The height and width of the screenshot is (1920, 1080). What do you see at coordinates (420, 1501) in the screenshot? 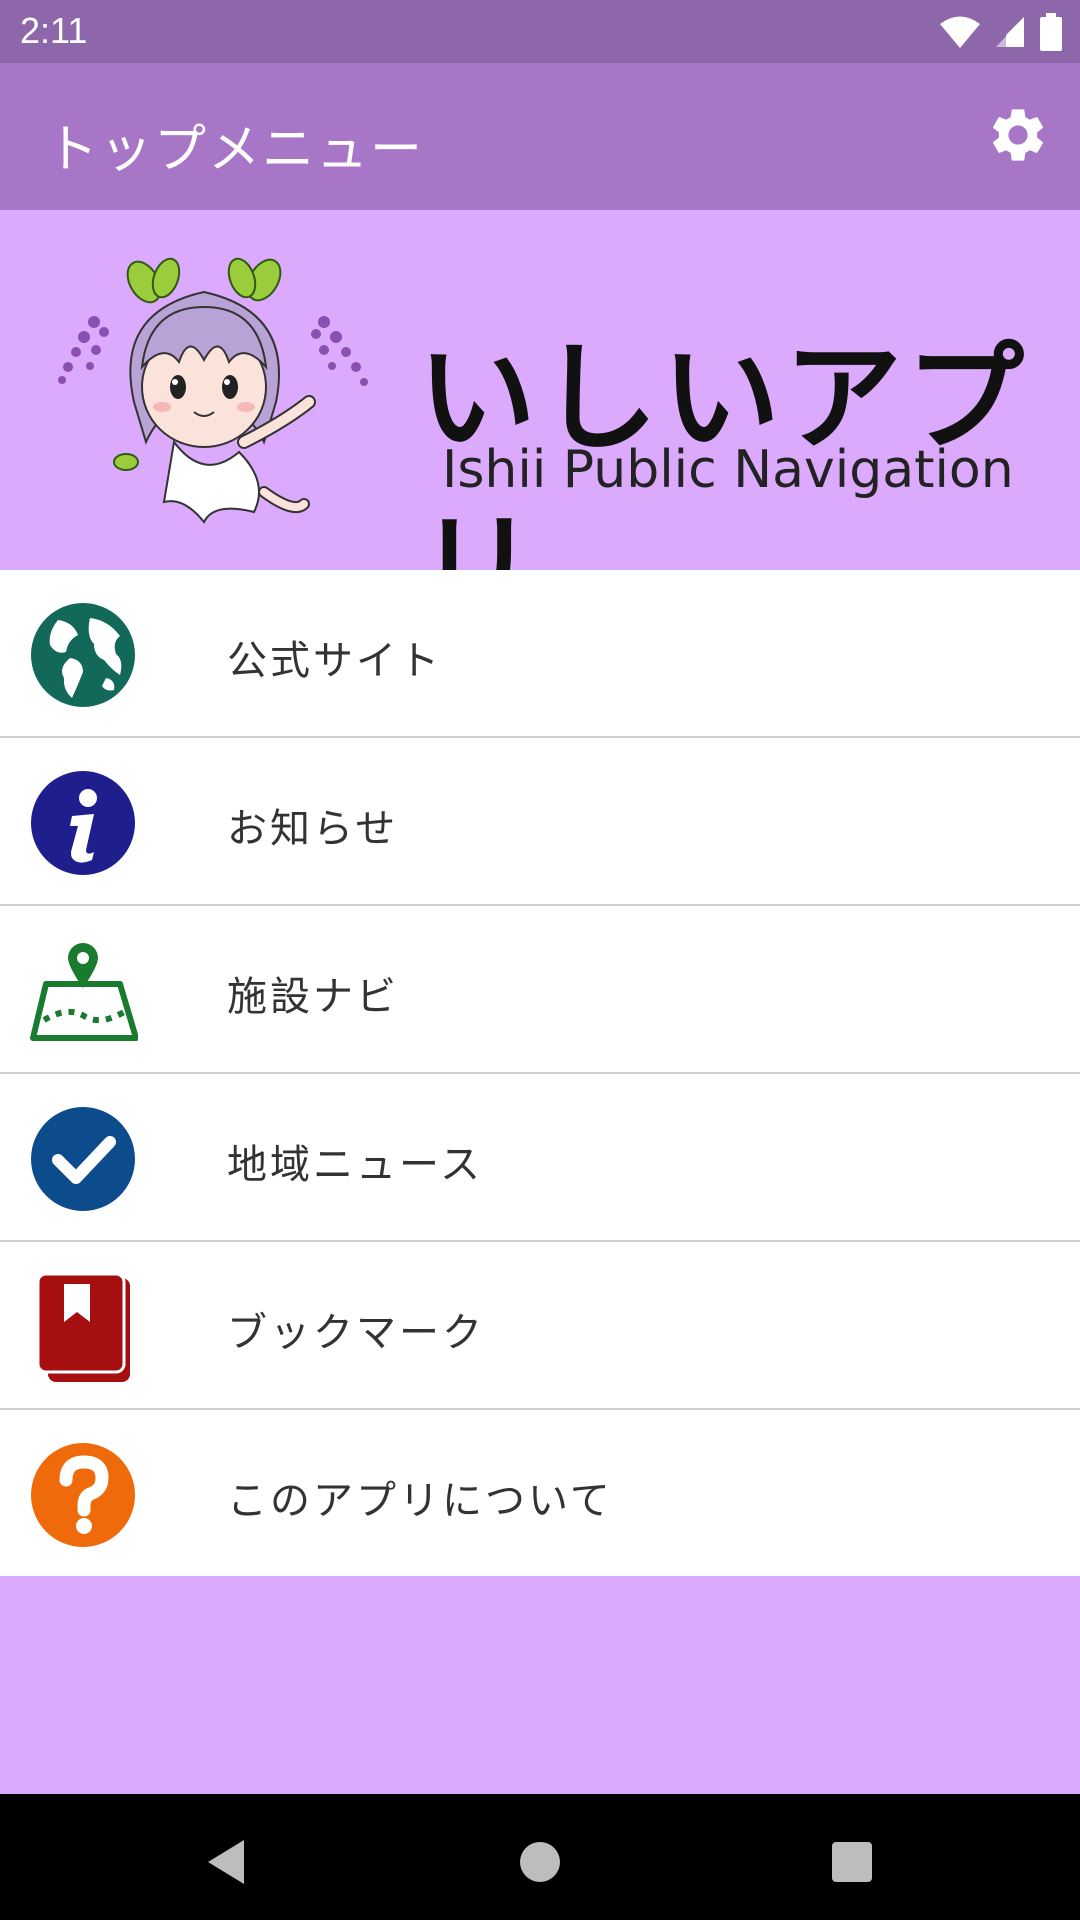
I see `menu-item-label: このアプリについて` at bounding box center [420, 1501].